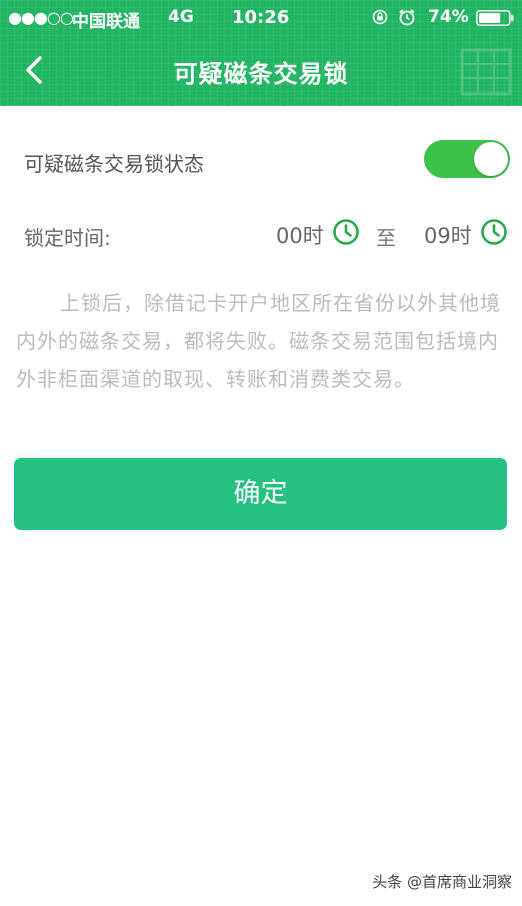  I want to click on start-time-value: 00时, so click(300, 235).